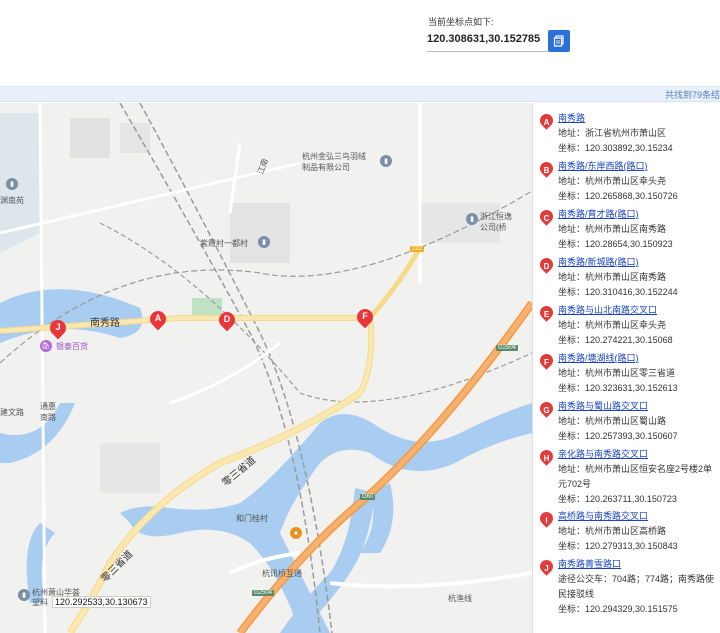 This screenshot has height=633, width=720. Describe the element at coordinates (612, 531) in the screenshot. I see `result-address: 地址：杭州市萧山区高桥路` at that location.